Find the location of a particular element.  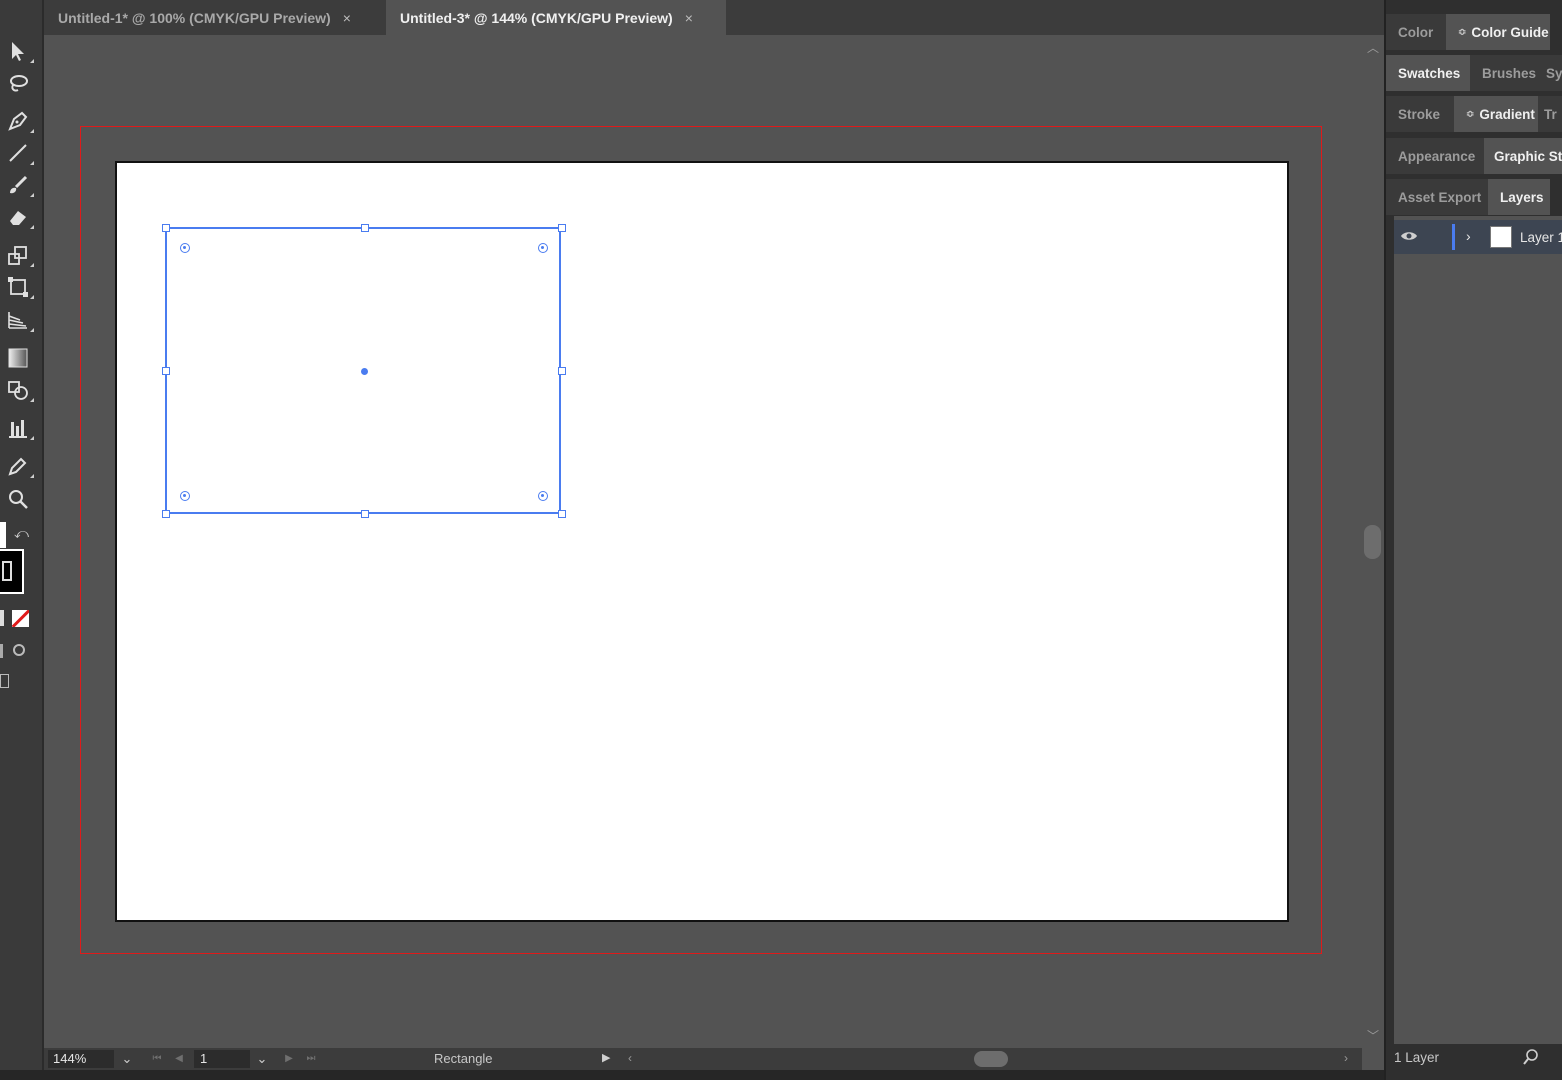

eraser-tool-icon is located at coordinates (18, 217).